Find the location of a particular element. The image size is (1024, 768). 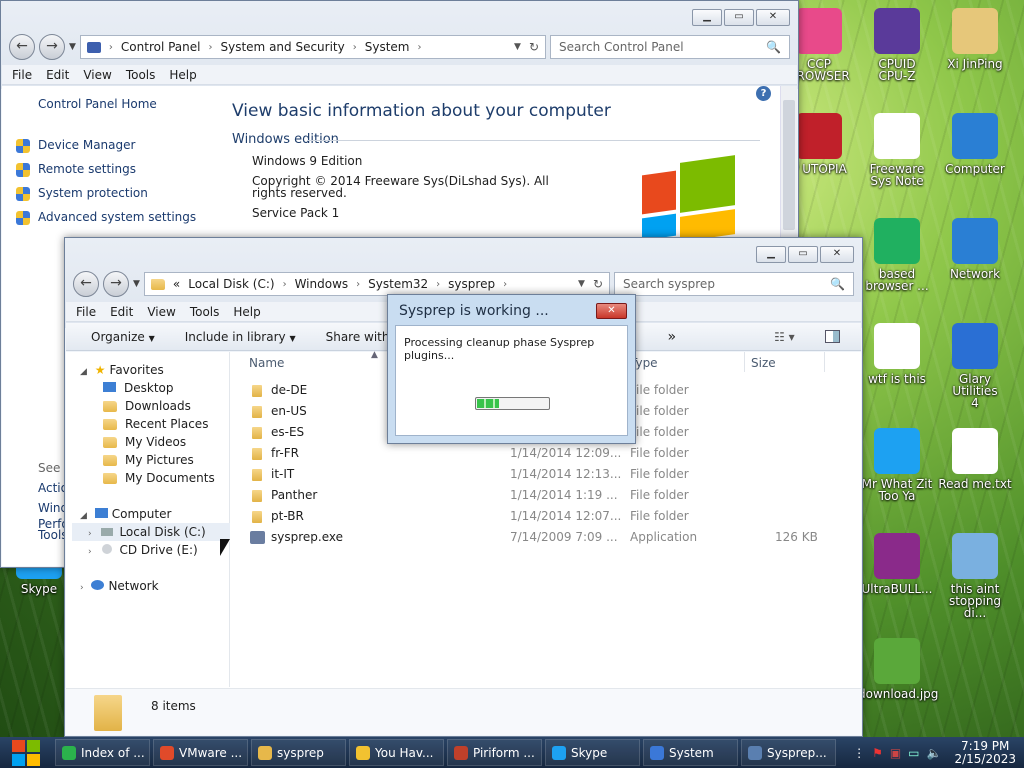

favorites-node: ◢ ★ Favorites is located at coordinates (122, 371).